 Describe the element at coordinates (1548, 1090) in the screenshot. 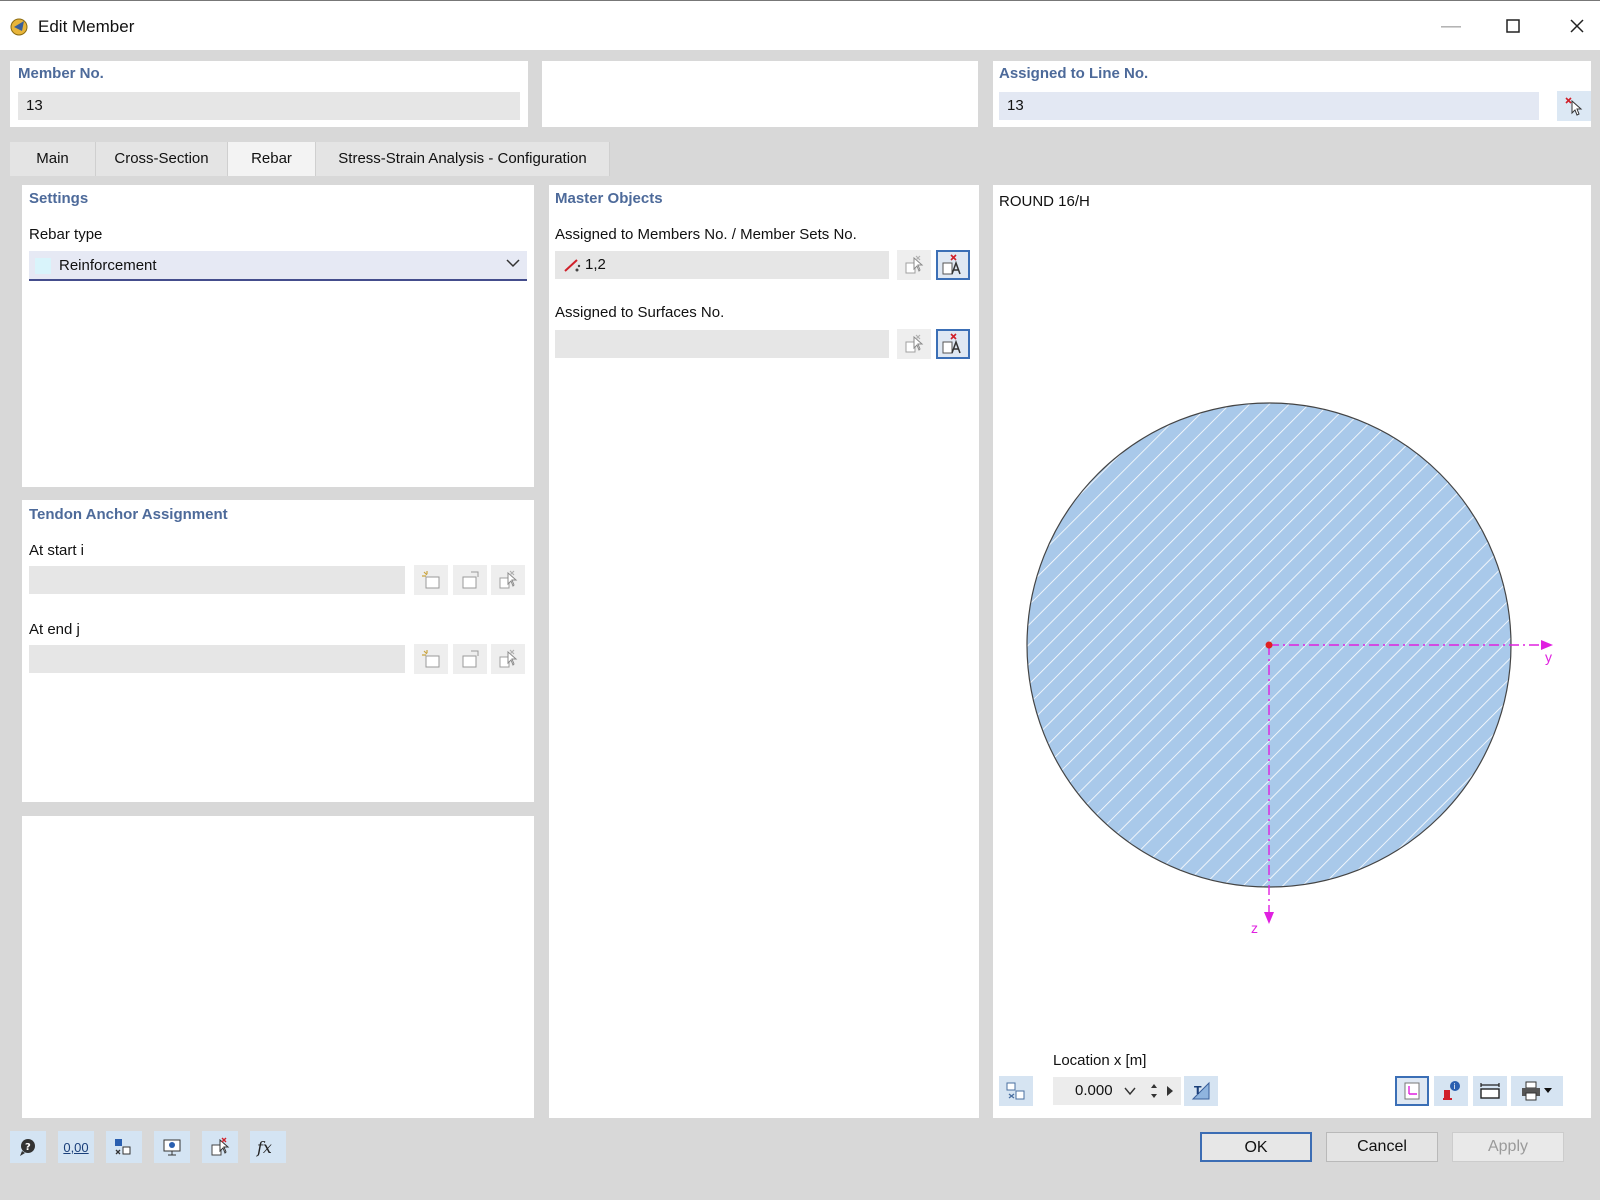

I see `dropdown-arrow-icon` at that location.